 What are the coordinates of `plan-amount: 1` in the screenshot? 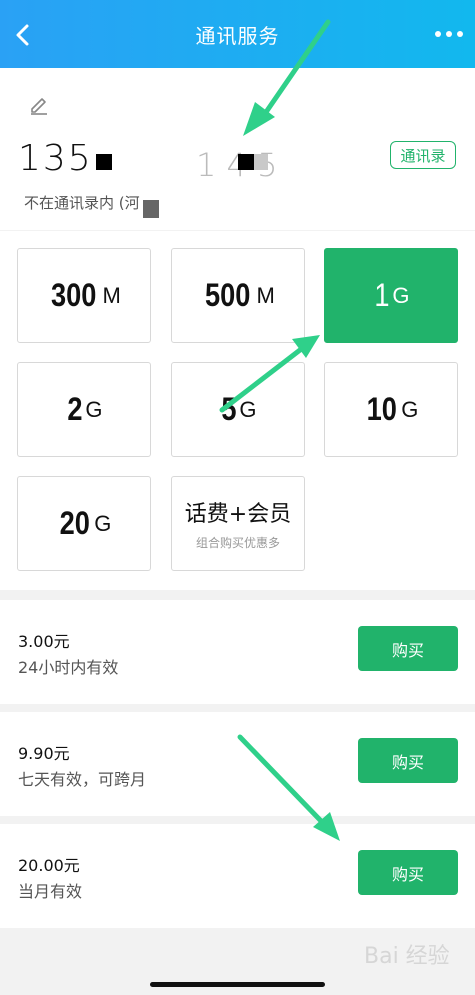 It's located at (381, 295).